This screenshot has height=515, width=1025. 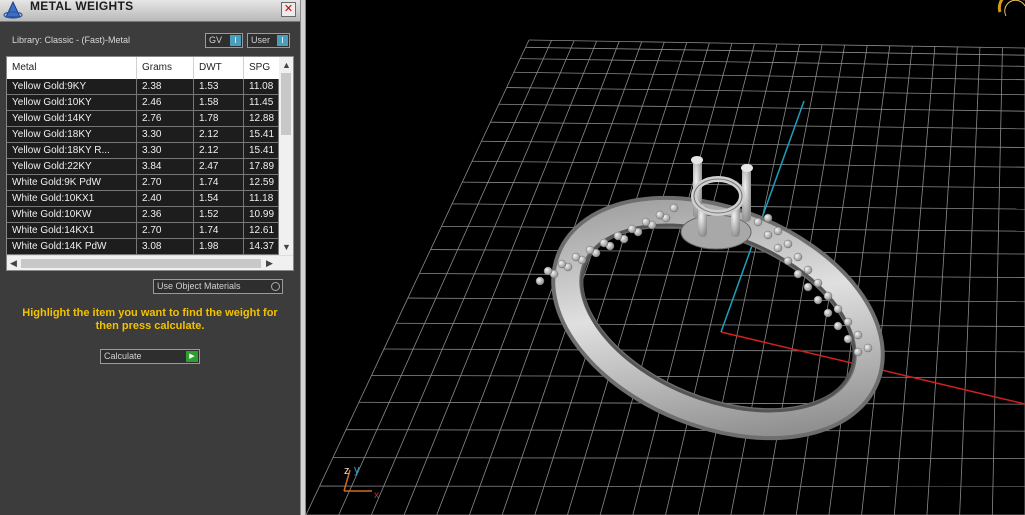 I want to click on table-cell: 2.40, so click(x=165, y=198).